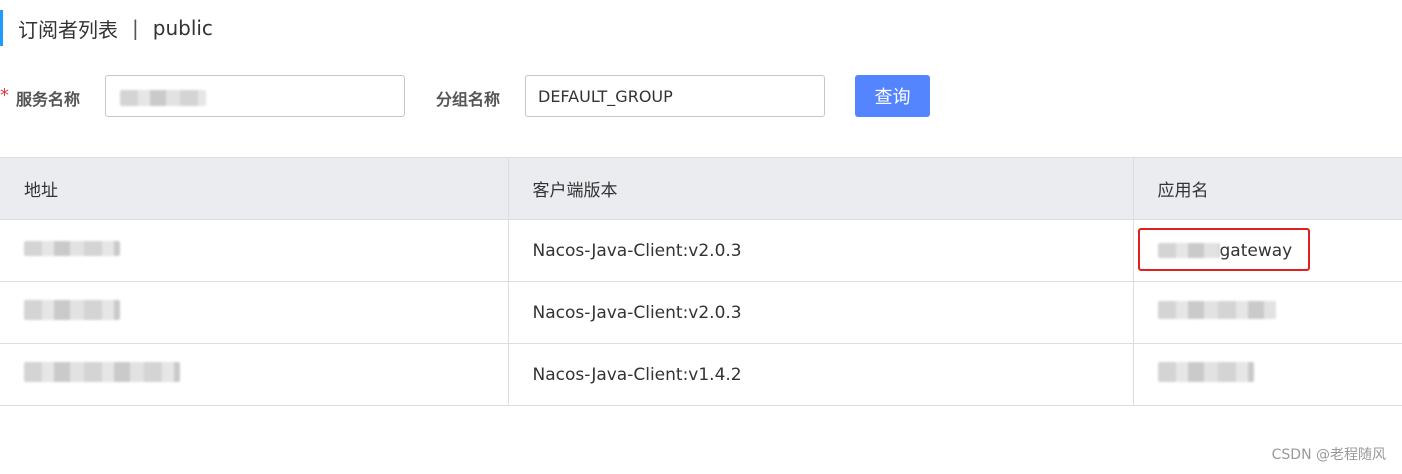  I want to click on required-mark: *, so click(4, 95).